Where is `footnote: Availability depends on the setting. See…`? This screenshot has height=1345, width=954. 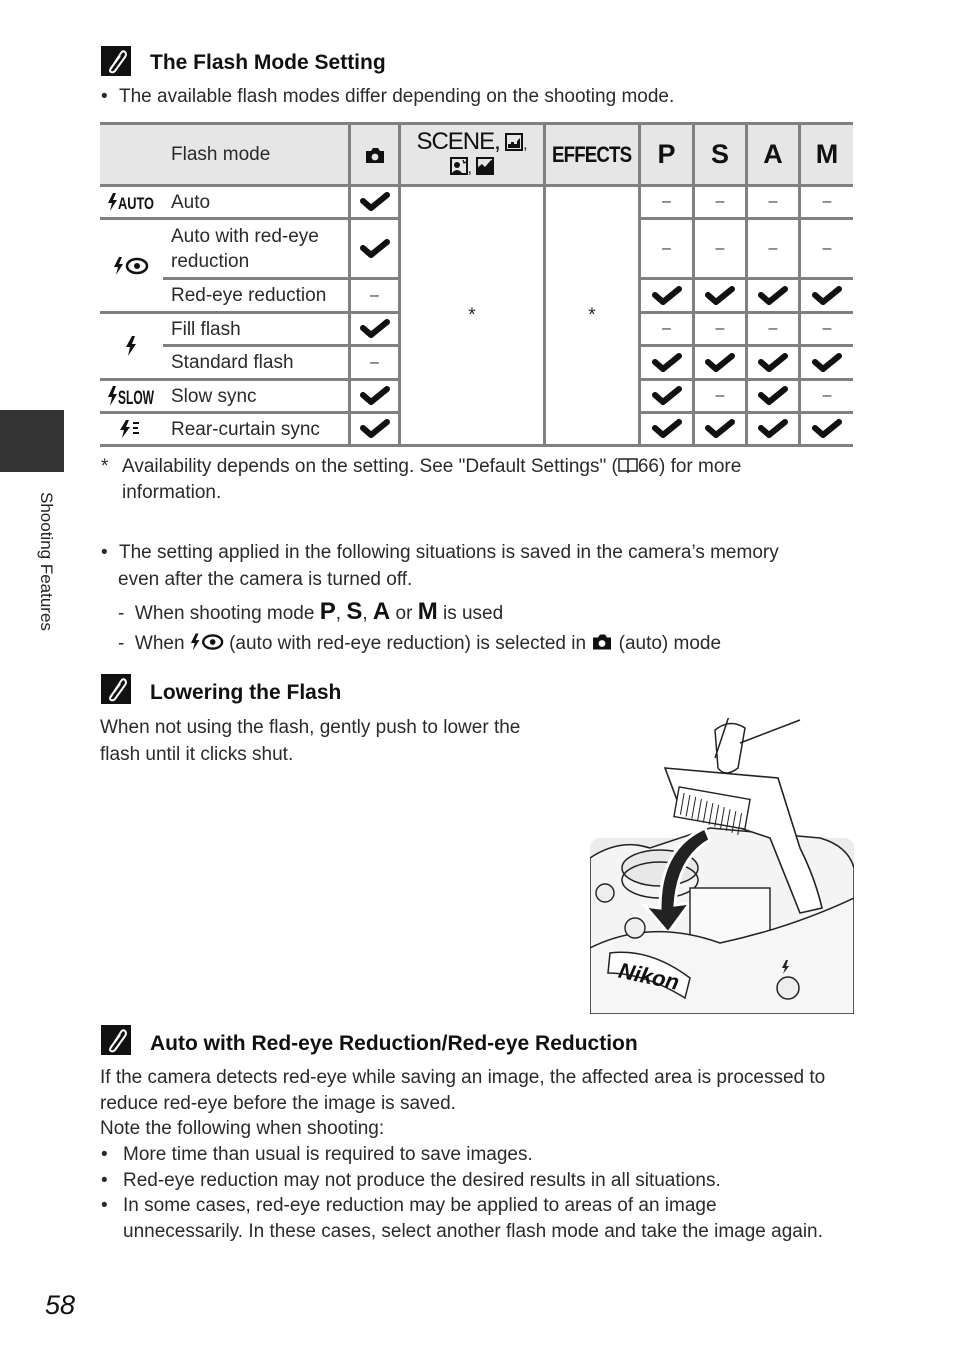 footnote: Availability depends on the setting. See… is located at coordinates (432, 466).